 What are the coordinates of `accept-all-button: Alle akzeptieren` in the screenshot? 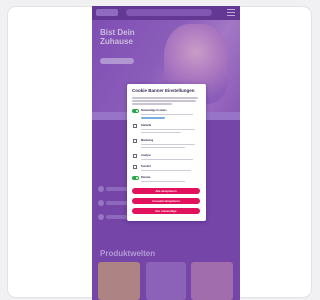 It's located at (166, 191).